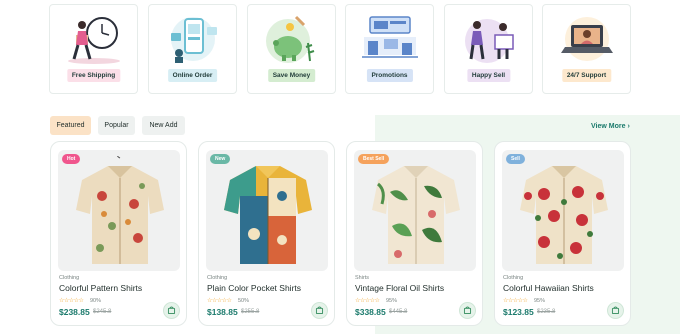  Describe the element at coordinates (71, 159) in the screenshot. I see `badge-hot: Hot` at that location.